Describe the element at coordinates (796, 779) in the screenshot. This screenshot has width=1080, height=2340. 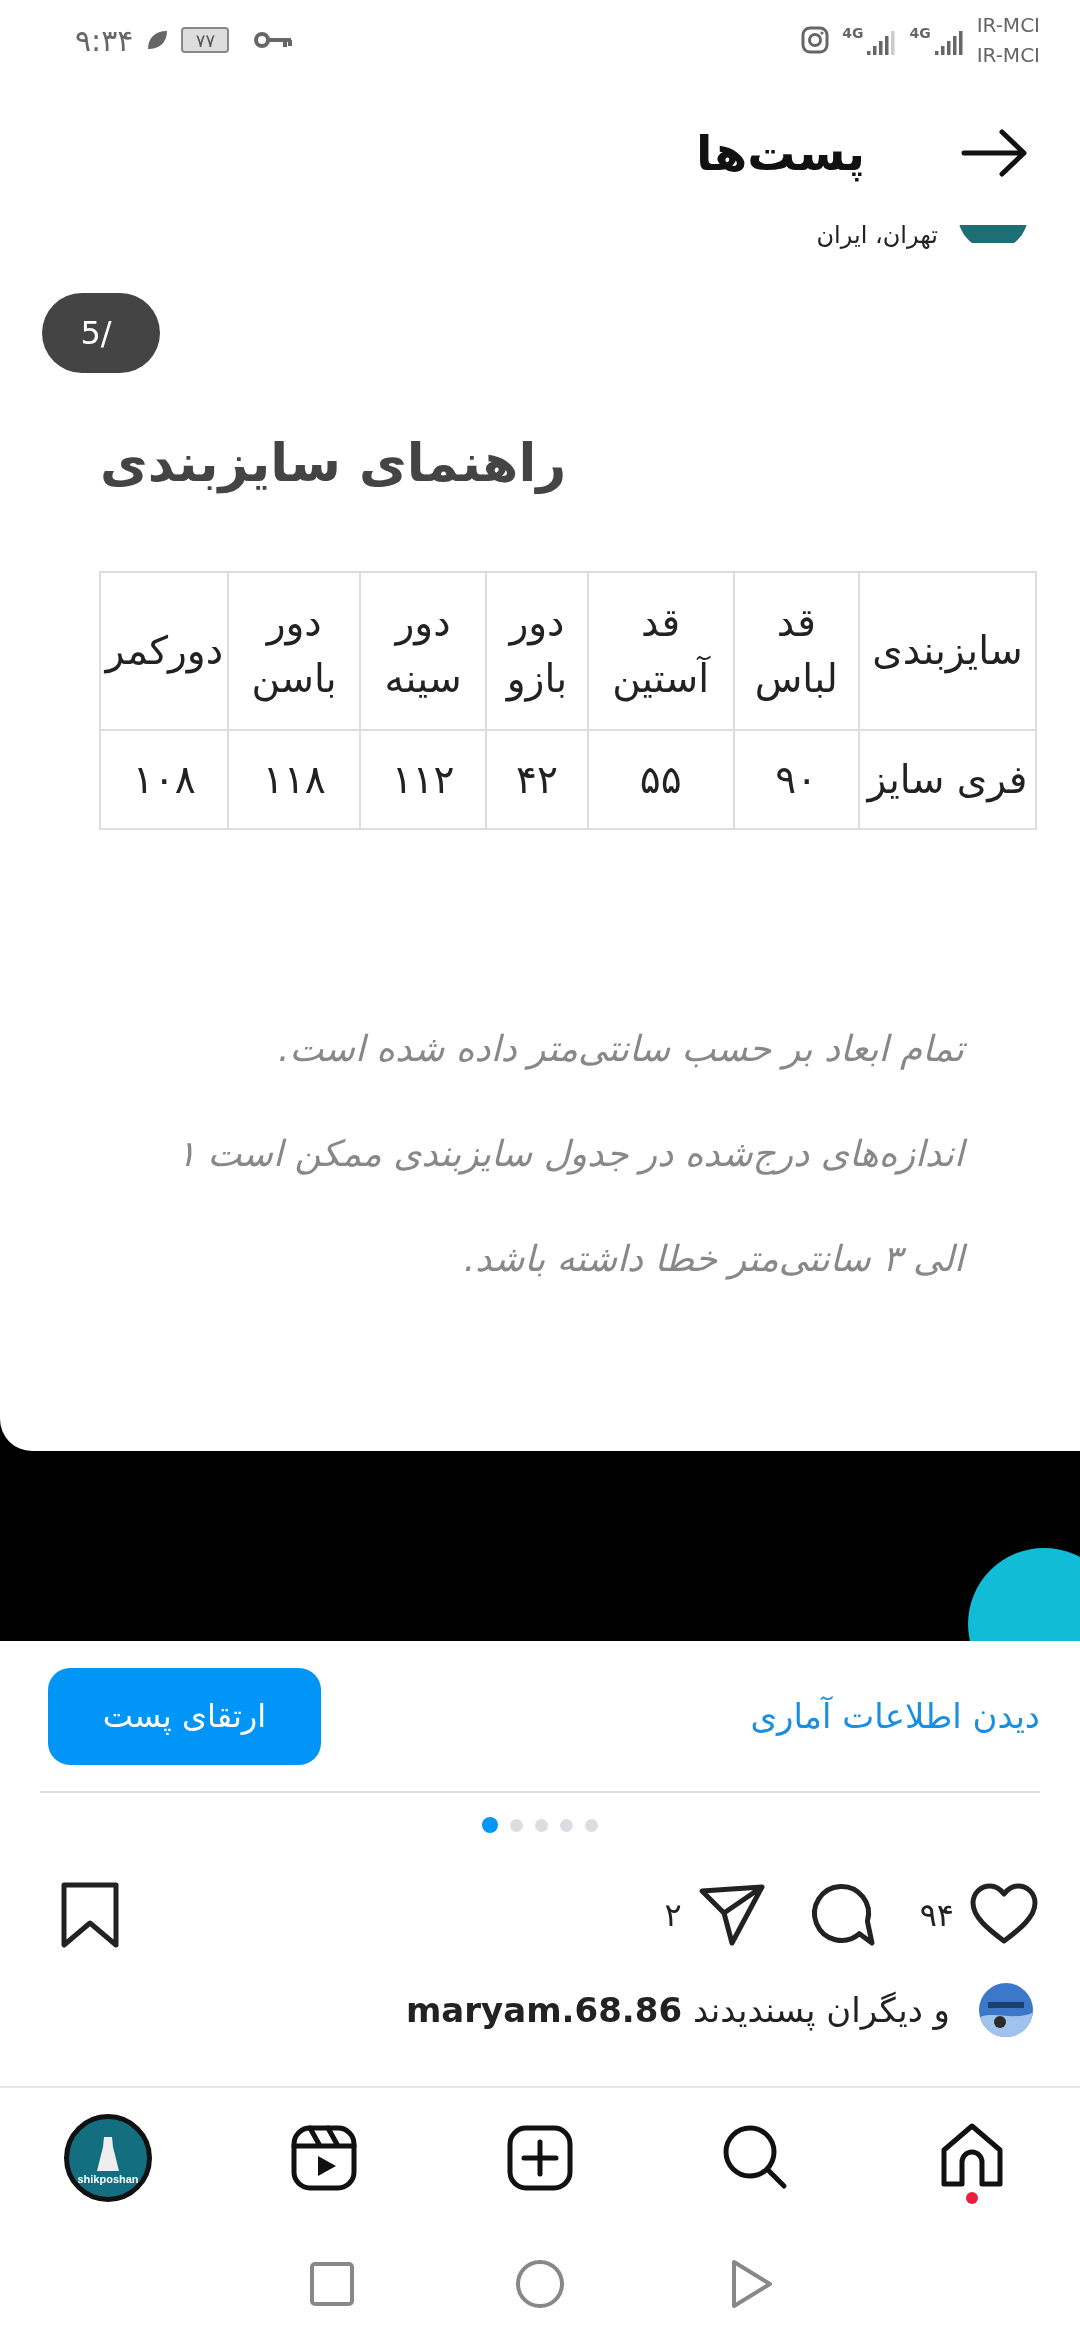
I see `table-cell: ۹۰` at that location.